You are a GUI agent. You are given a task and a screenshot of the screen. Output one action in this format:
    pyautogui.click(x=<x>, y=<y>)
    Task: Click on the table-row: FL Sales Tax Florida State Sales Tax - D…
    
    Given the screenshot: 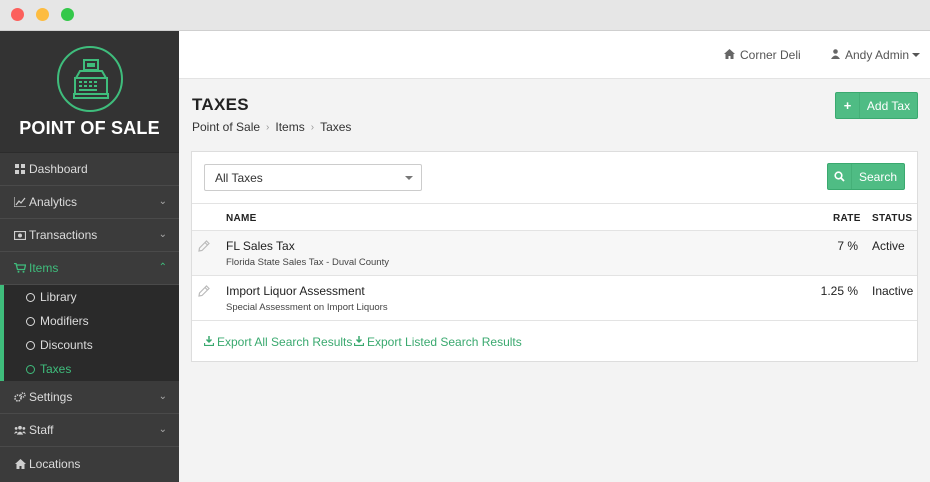 What is the action you would take?
    pyautogui.click(x=554, y=253)
    